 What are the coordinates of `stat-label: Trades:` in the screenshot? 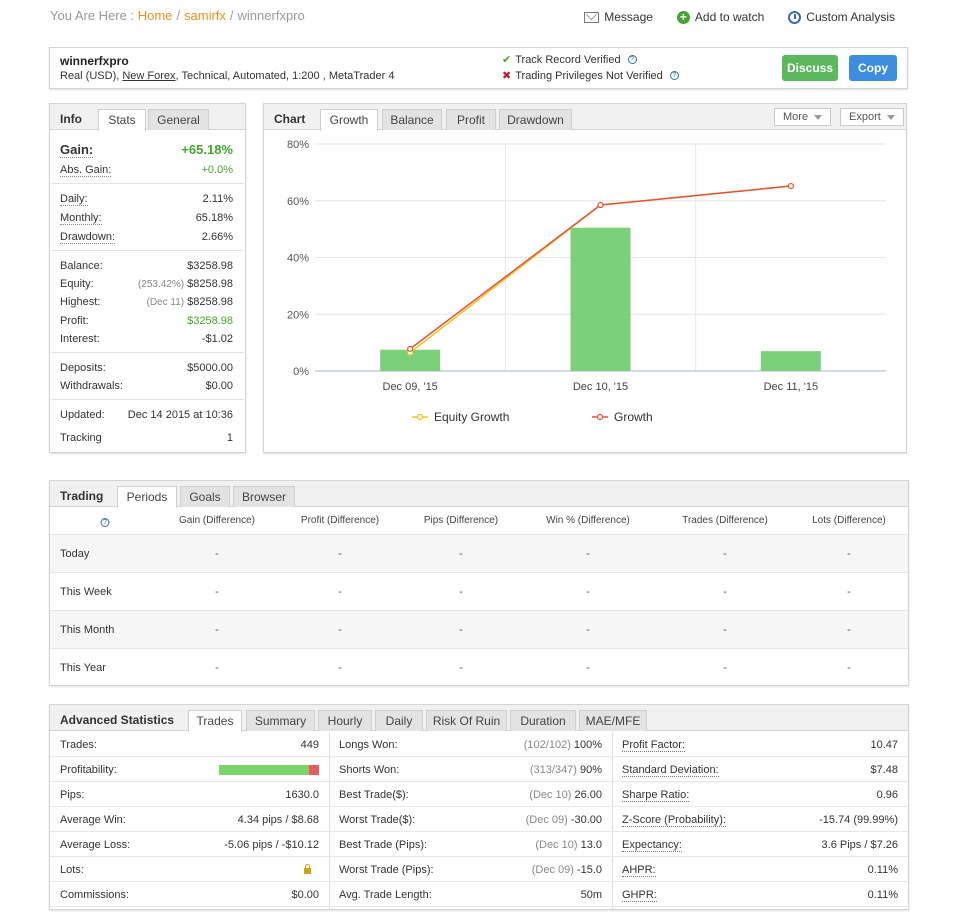 It's located at (78, 745).